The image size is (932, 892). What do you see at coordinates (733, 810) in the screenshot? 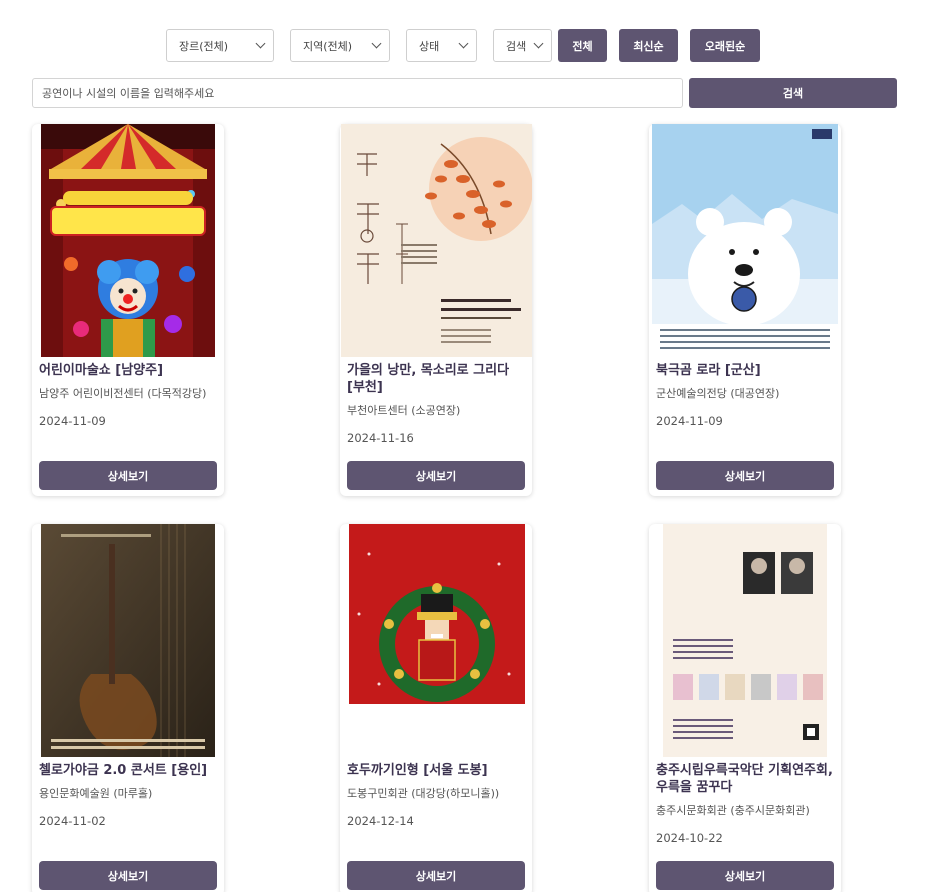
I see `card-venue: 충주시문화회관 (충주시문화회관)` at bounding box center [733, 810].